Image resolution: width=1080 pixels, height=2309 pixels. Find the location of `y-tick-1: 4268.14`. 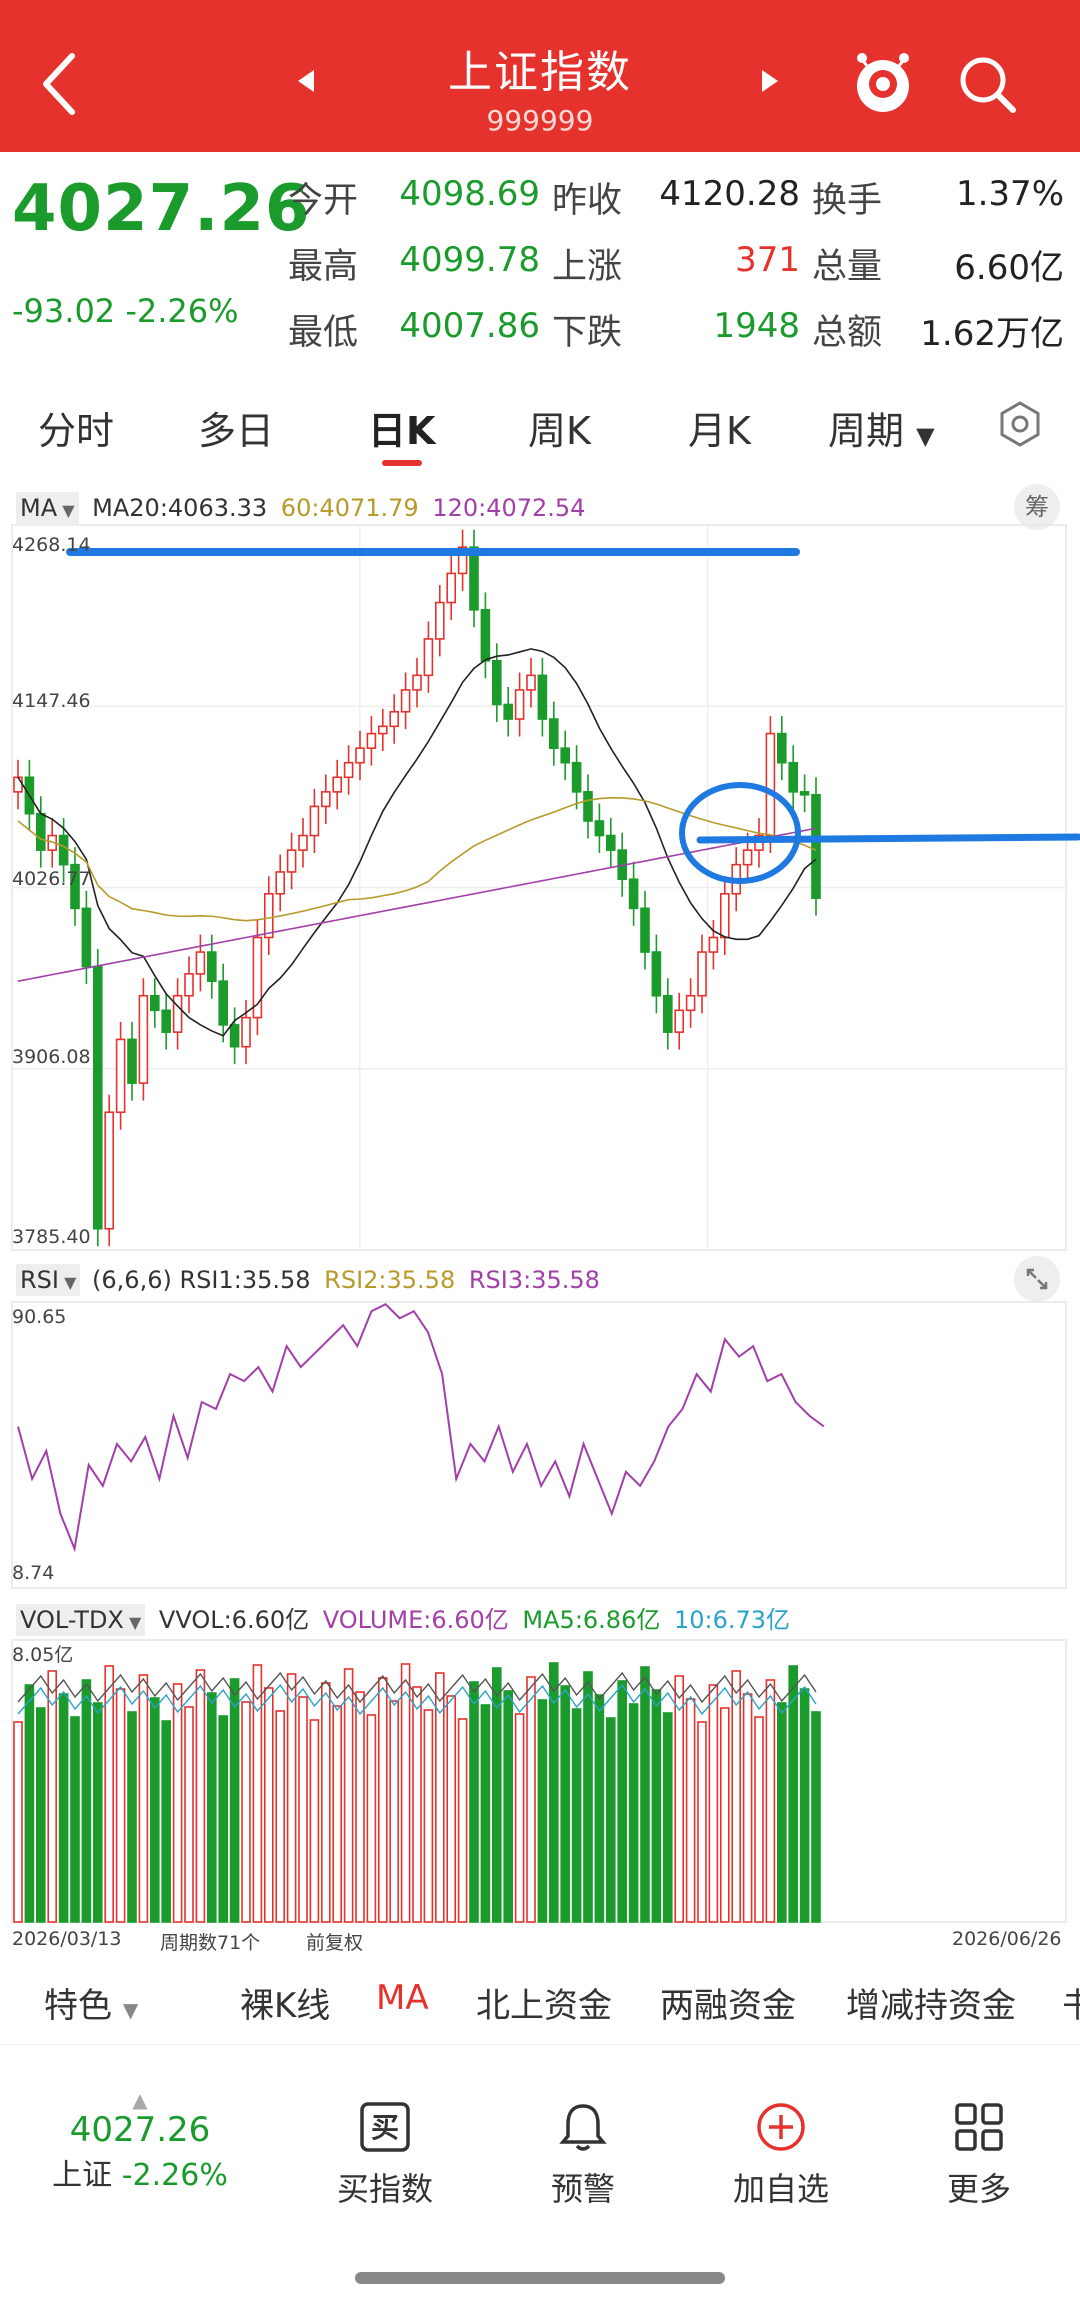

y-tick-1: 4268.14 is located at coordinates (51, 545).